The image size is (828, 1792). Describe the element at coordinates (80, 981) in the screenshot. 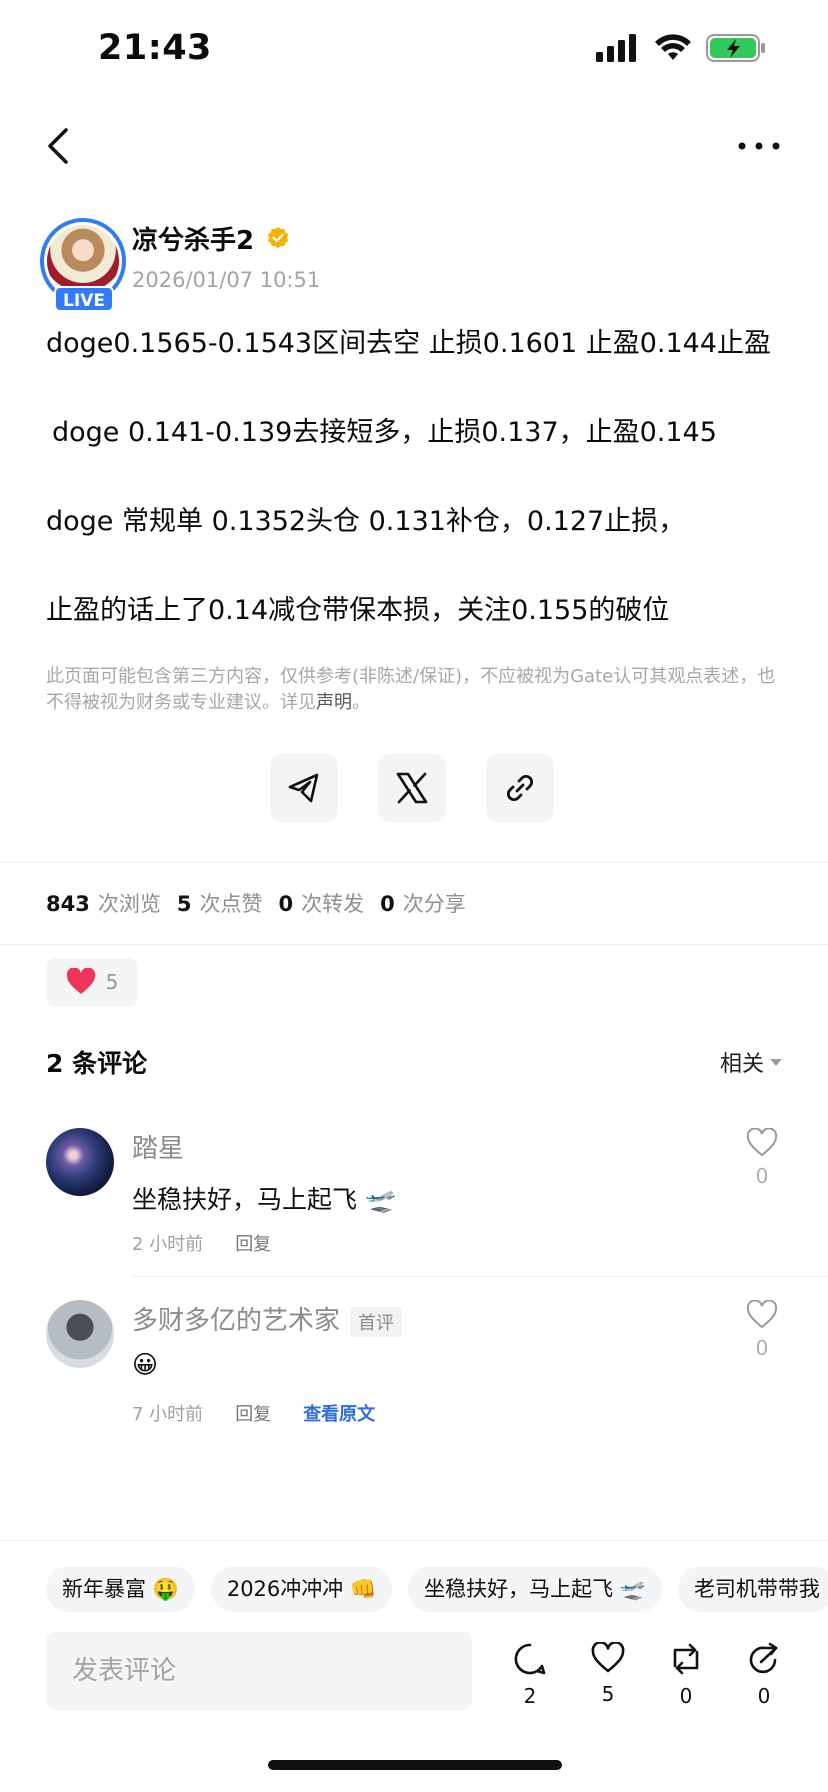

I see `heart-icon` at that location.